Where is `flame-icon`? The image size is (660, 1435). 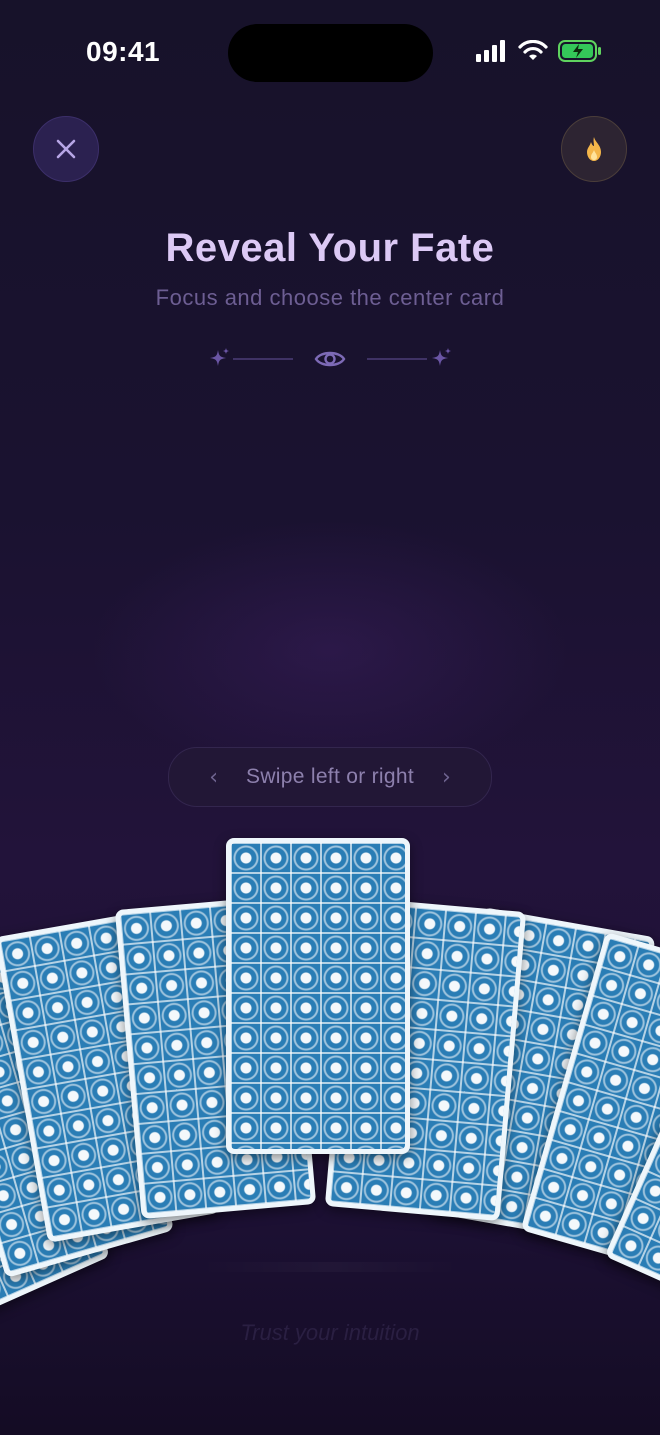 flame-icon is located at coordinates (594, 149).